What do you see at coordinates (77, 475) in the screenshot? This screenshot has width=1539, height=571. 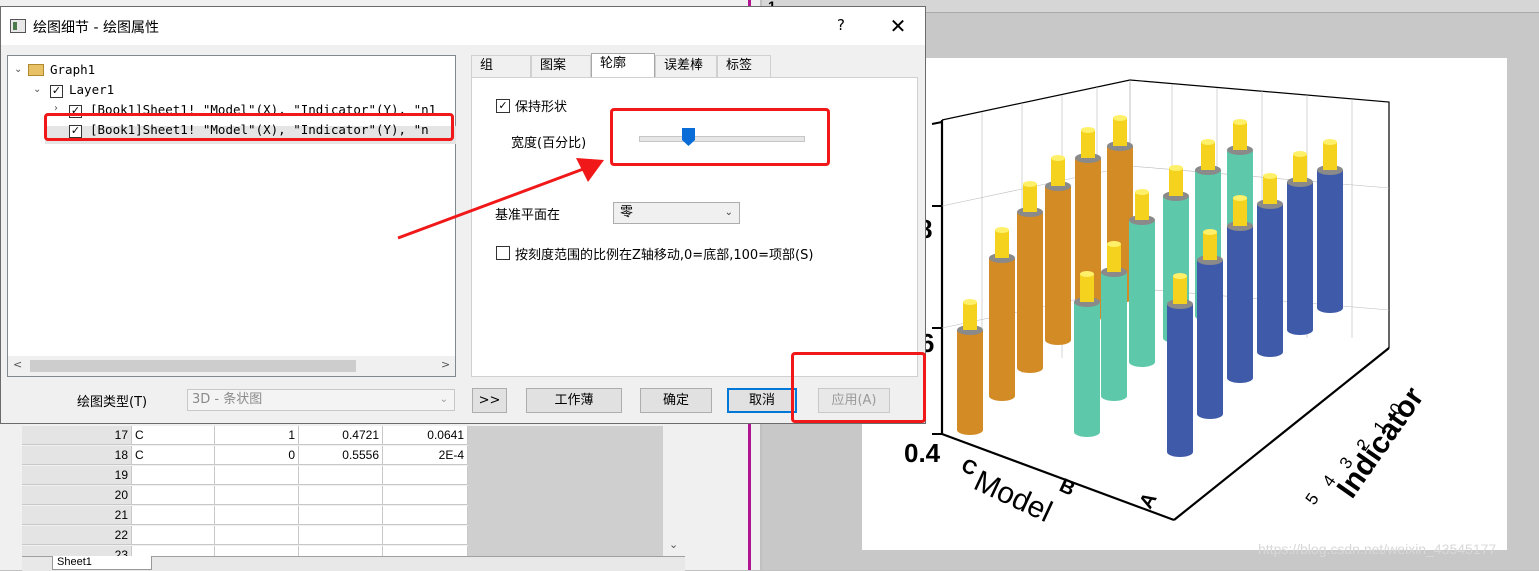 I see `row-header: 19` at bounding box center [77, 475].